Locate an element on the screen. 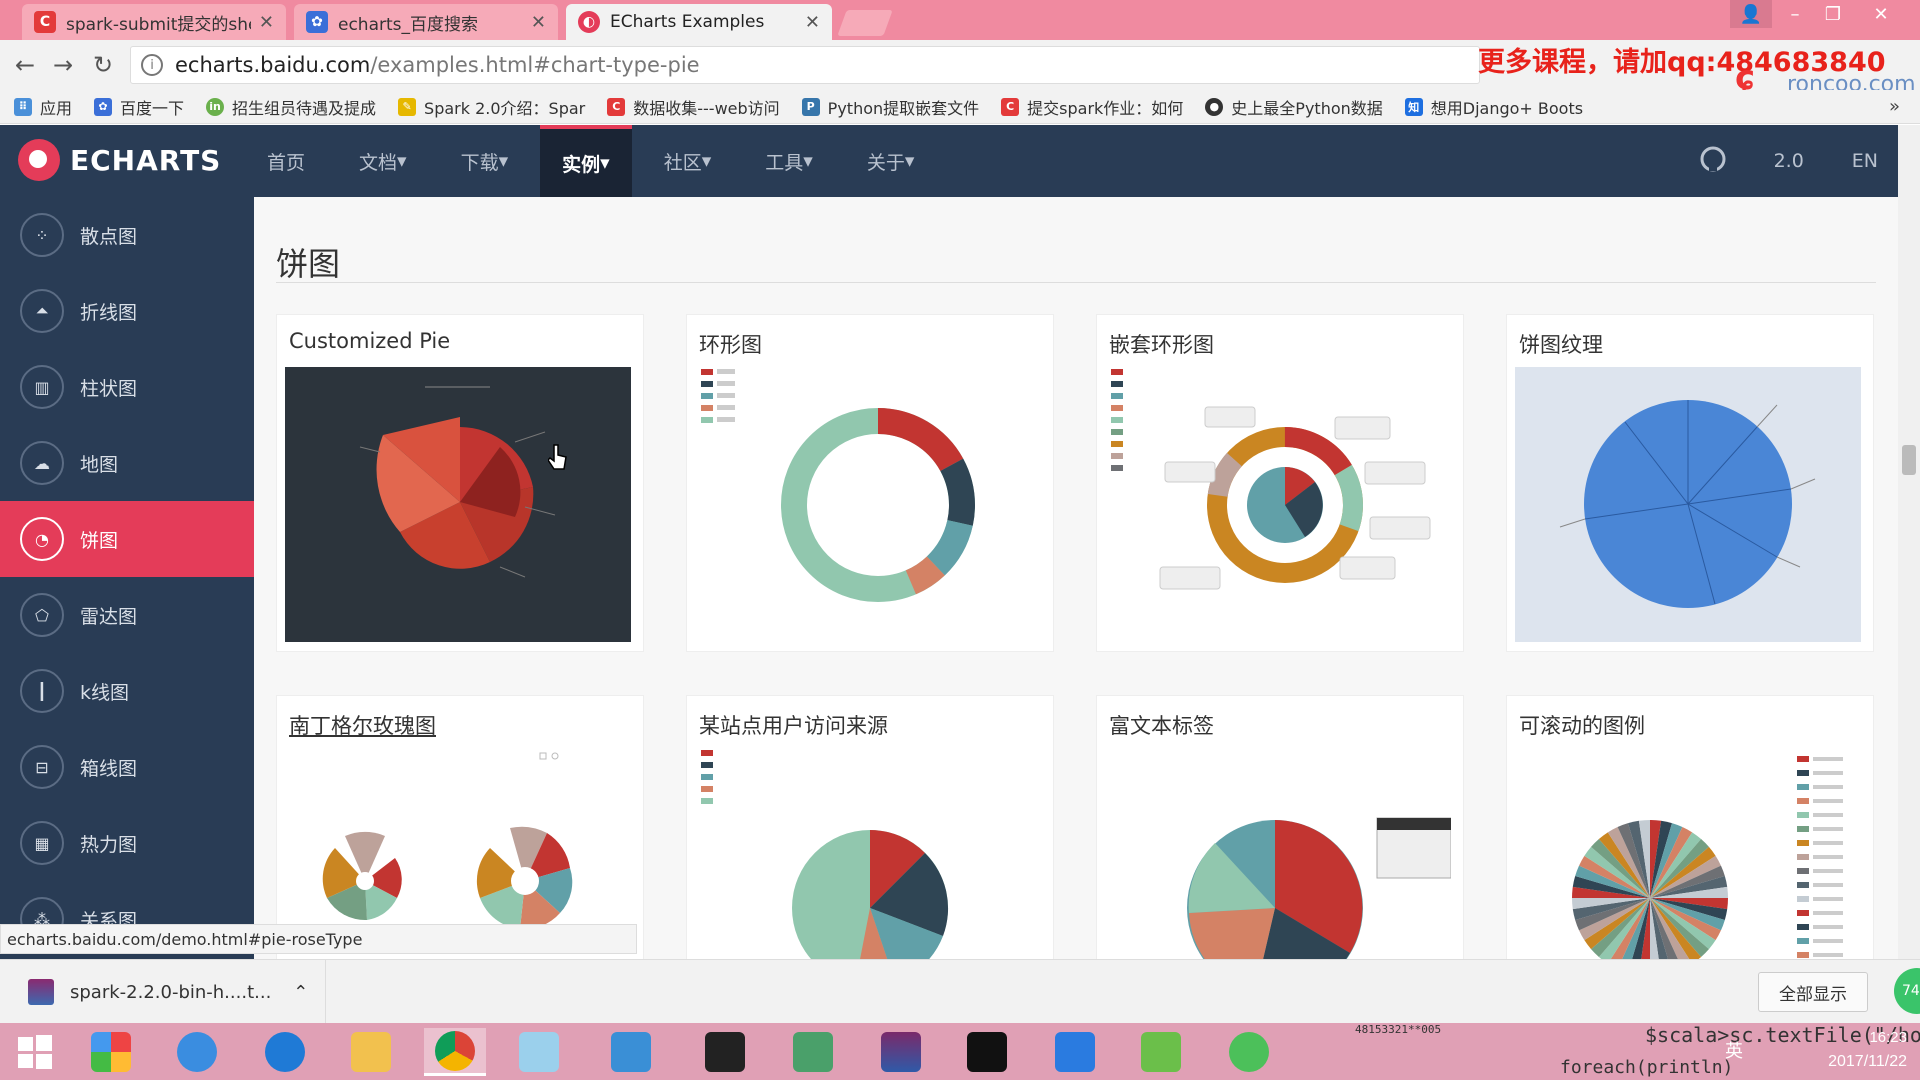 The width and height of the screenshot is (1920, 1080). example-card-rich-text-label: 富文本标签 is located at coordinates (1280, 827).